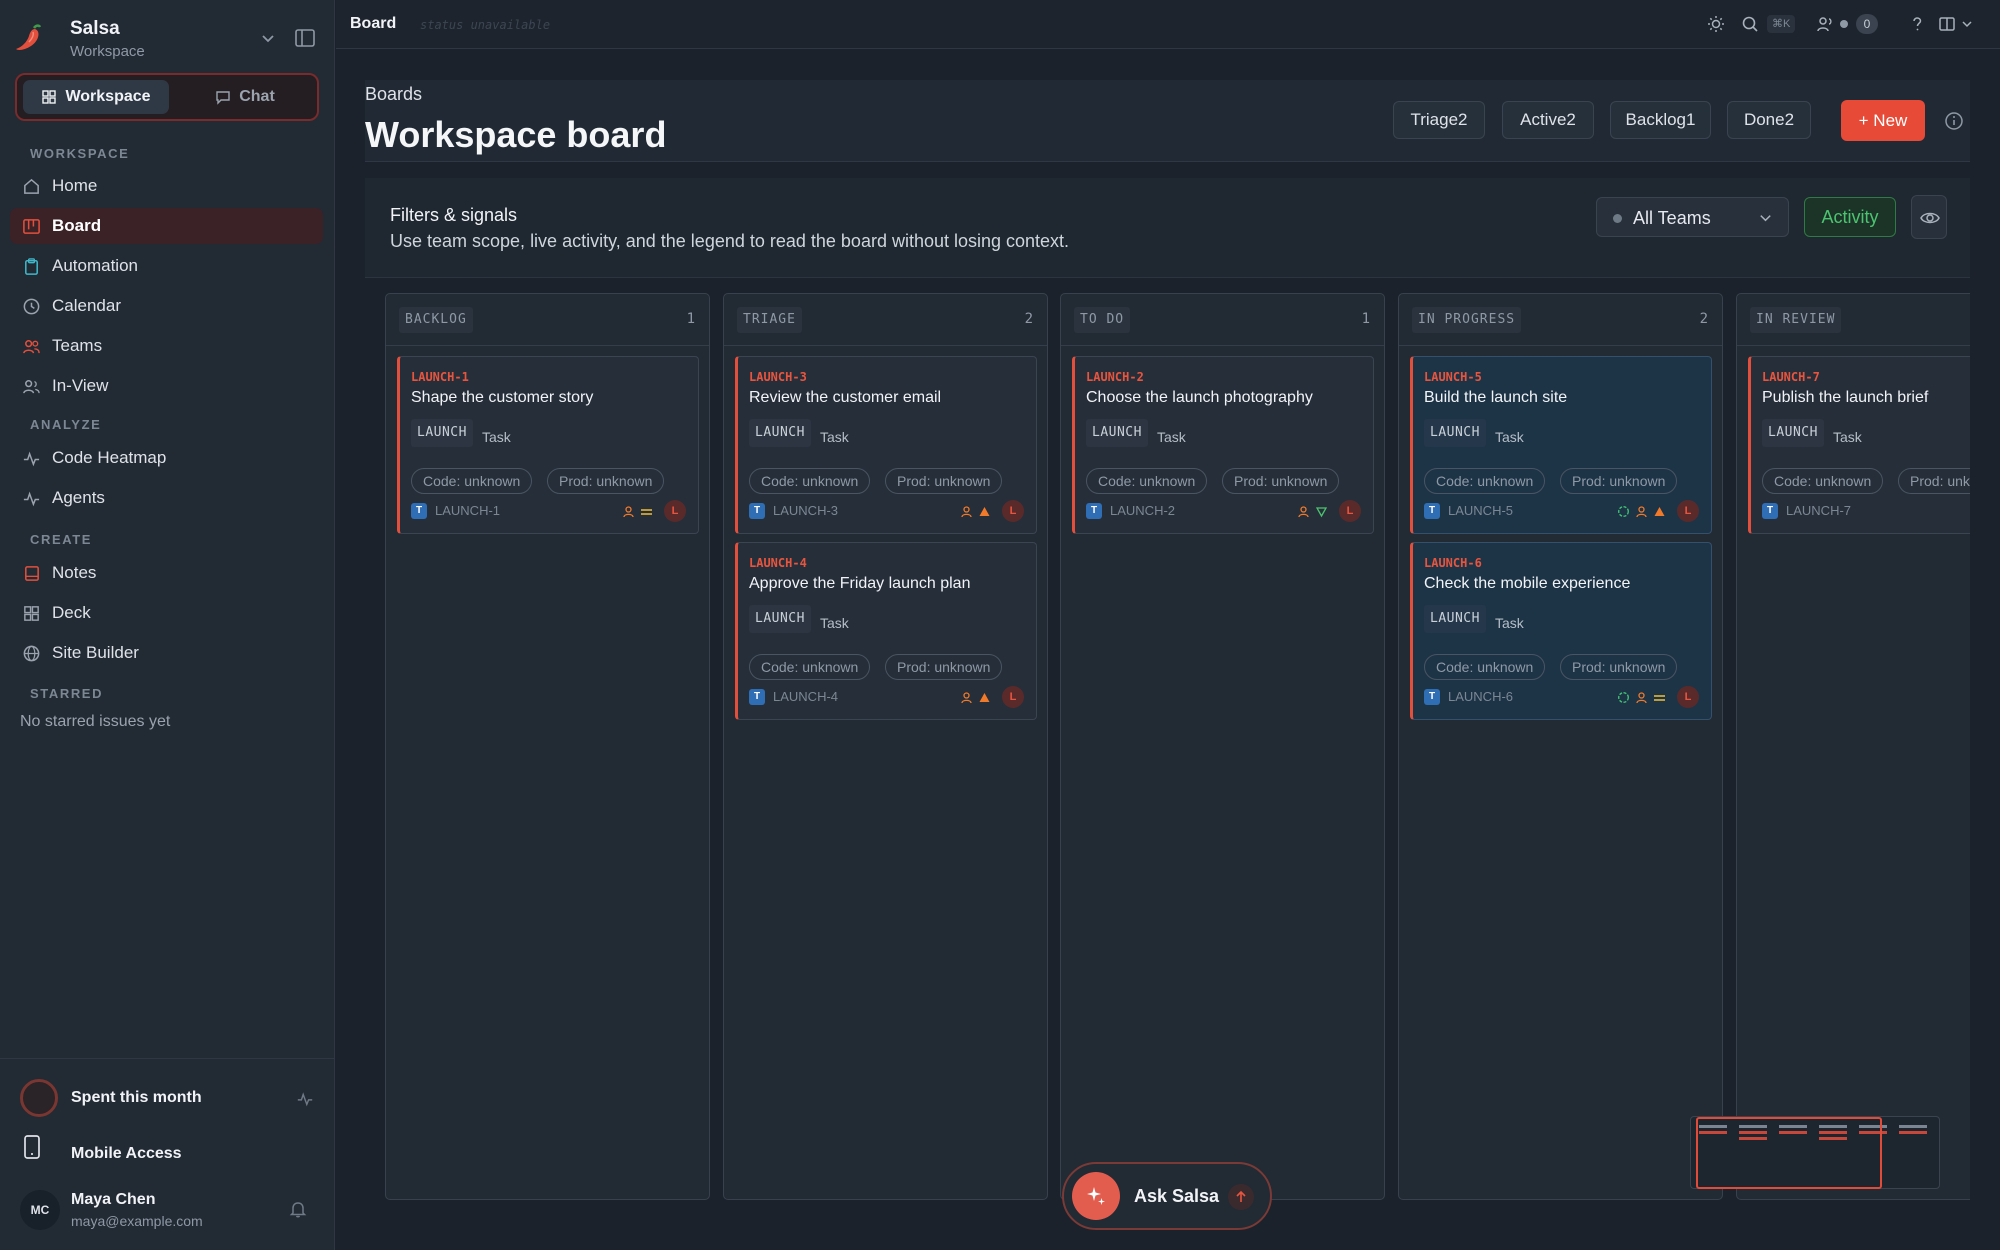 The width and height of the screenshot is (2000, 1250). I want to click on sidebar-item-label: In-View, so click(80, 385).